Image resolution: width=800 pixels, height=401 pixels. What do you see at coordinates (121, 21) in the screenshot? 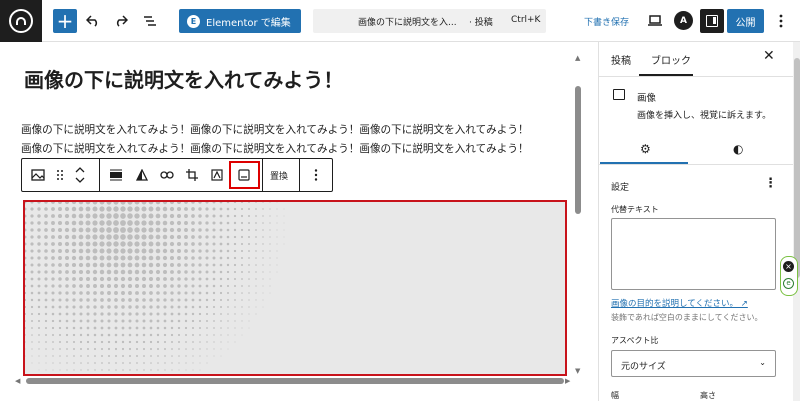
I see `redo-button` at bounding box center [121, 21].